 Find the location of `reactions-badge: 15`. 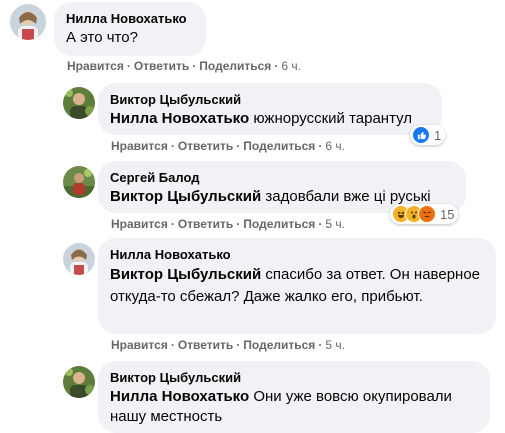

reactions-badge: 15 is located at coordinates (424, 214).